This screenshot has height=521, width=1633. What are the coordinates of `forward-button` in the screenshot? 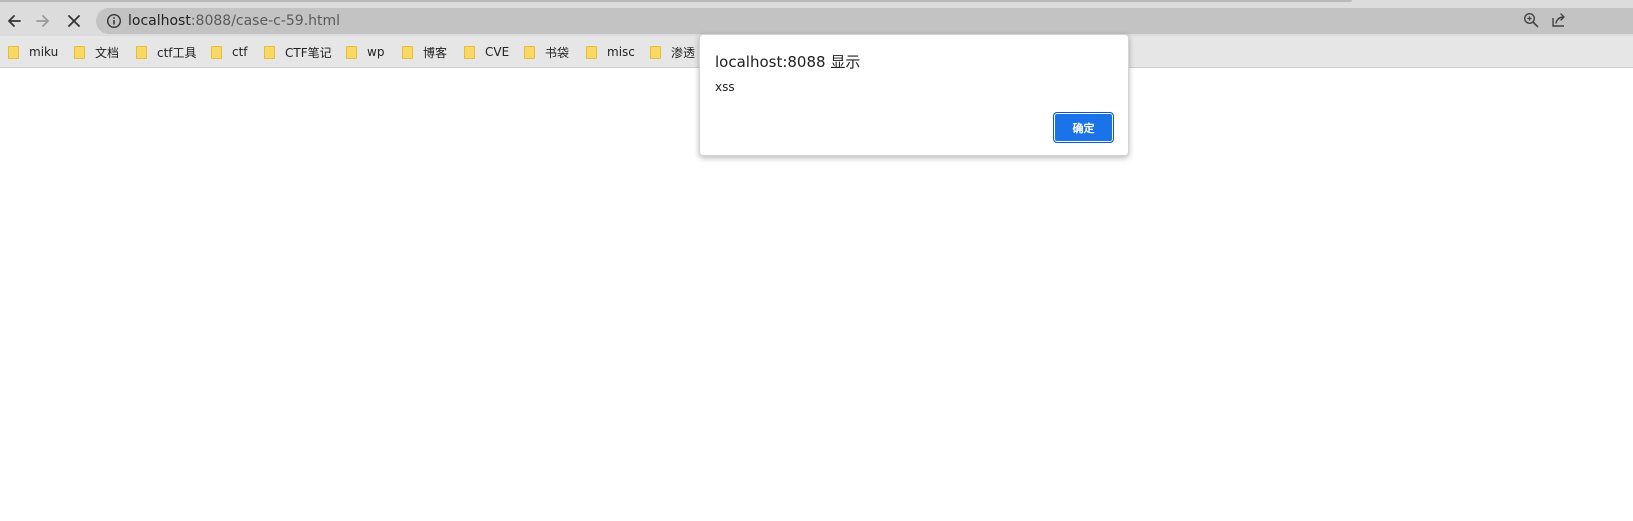 It's located at (43, 21).